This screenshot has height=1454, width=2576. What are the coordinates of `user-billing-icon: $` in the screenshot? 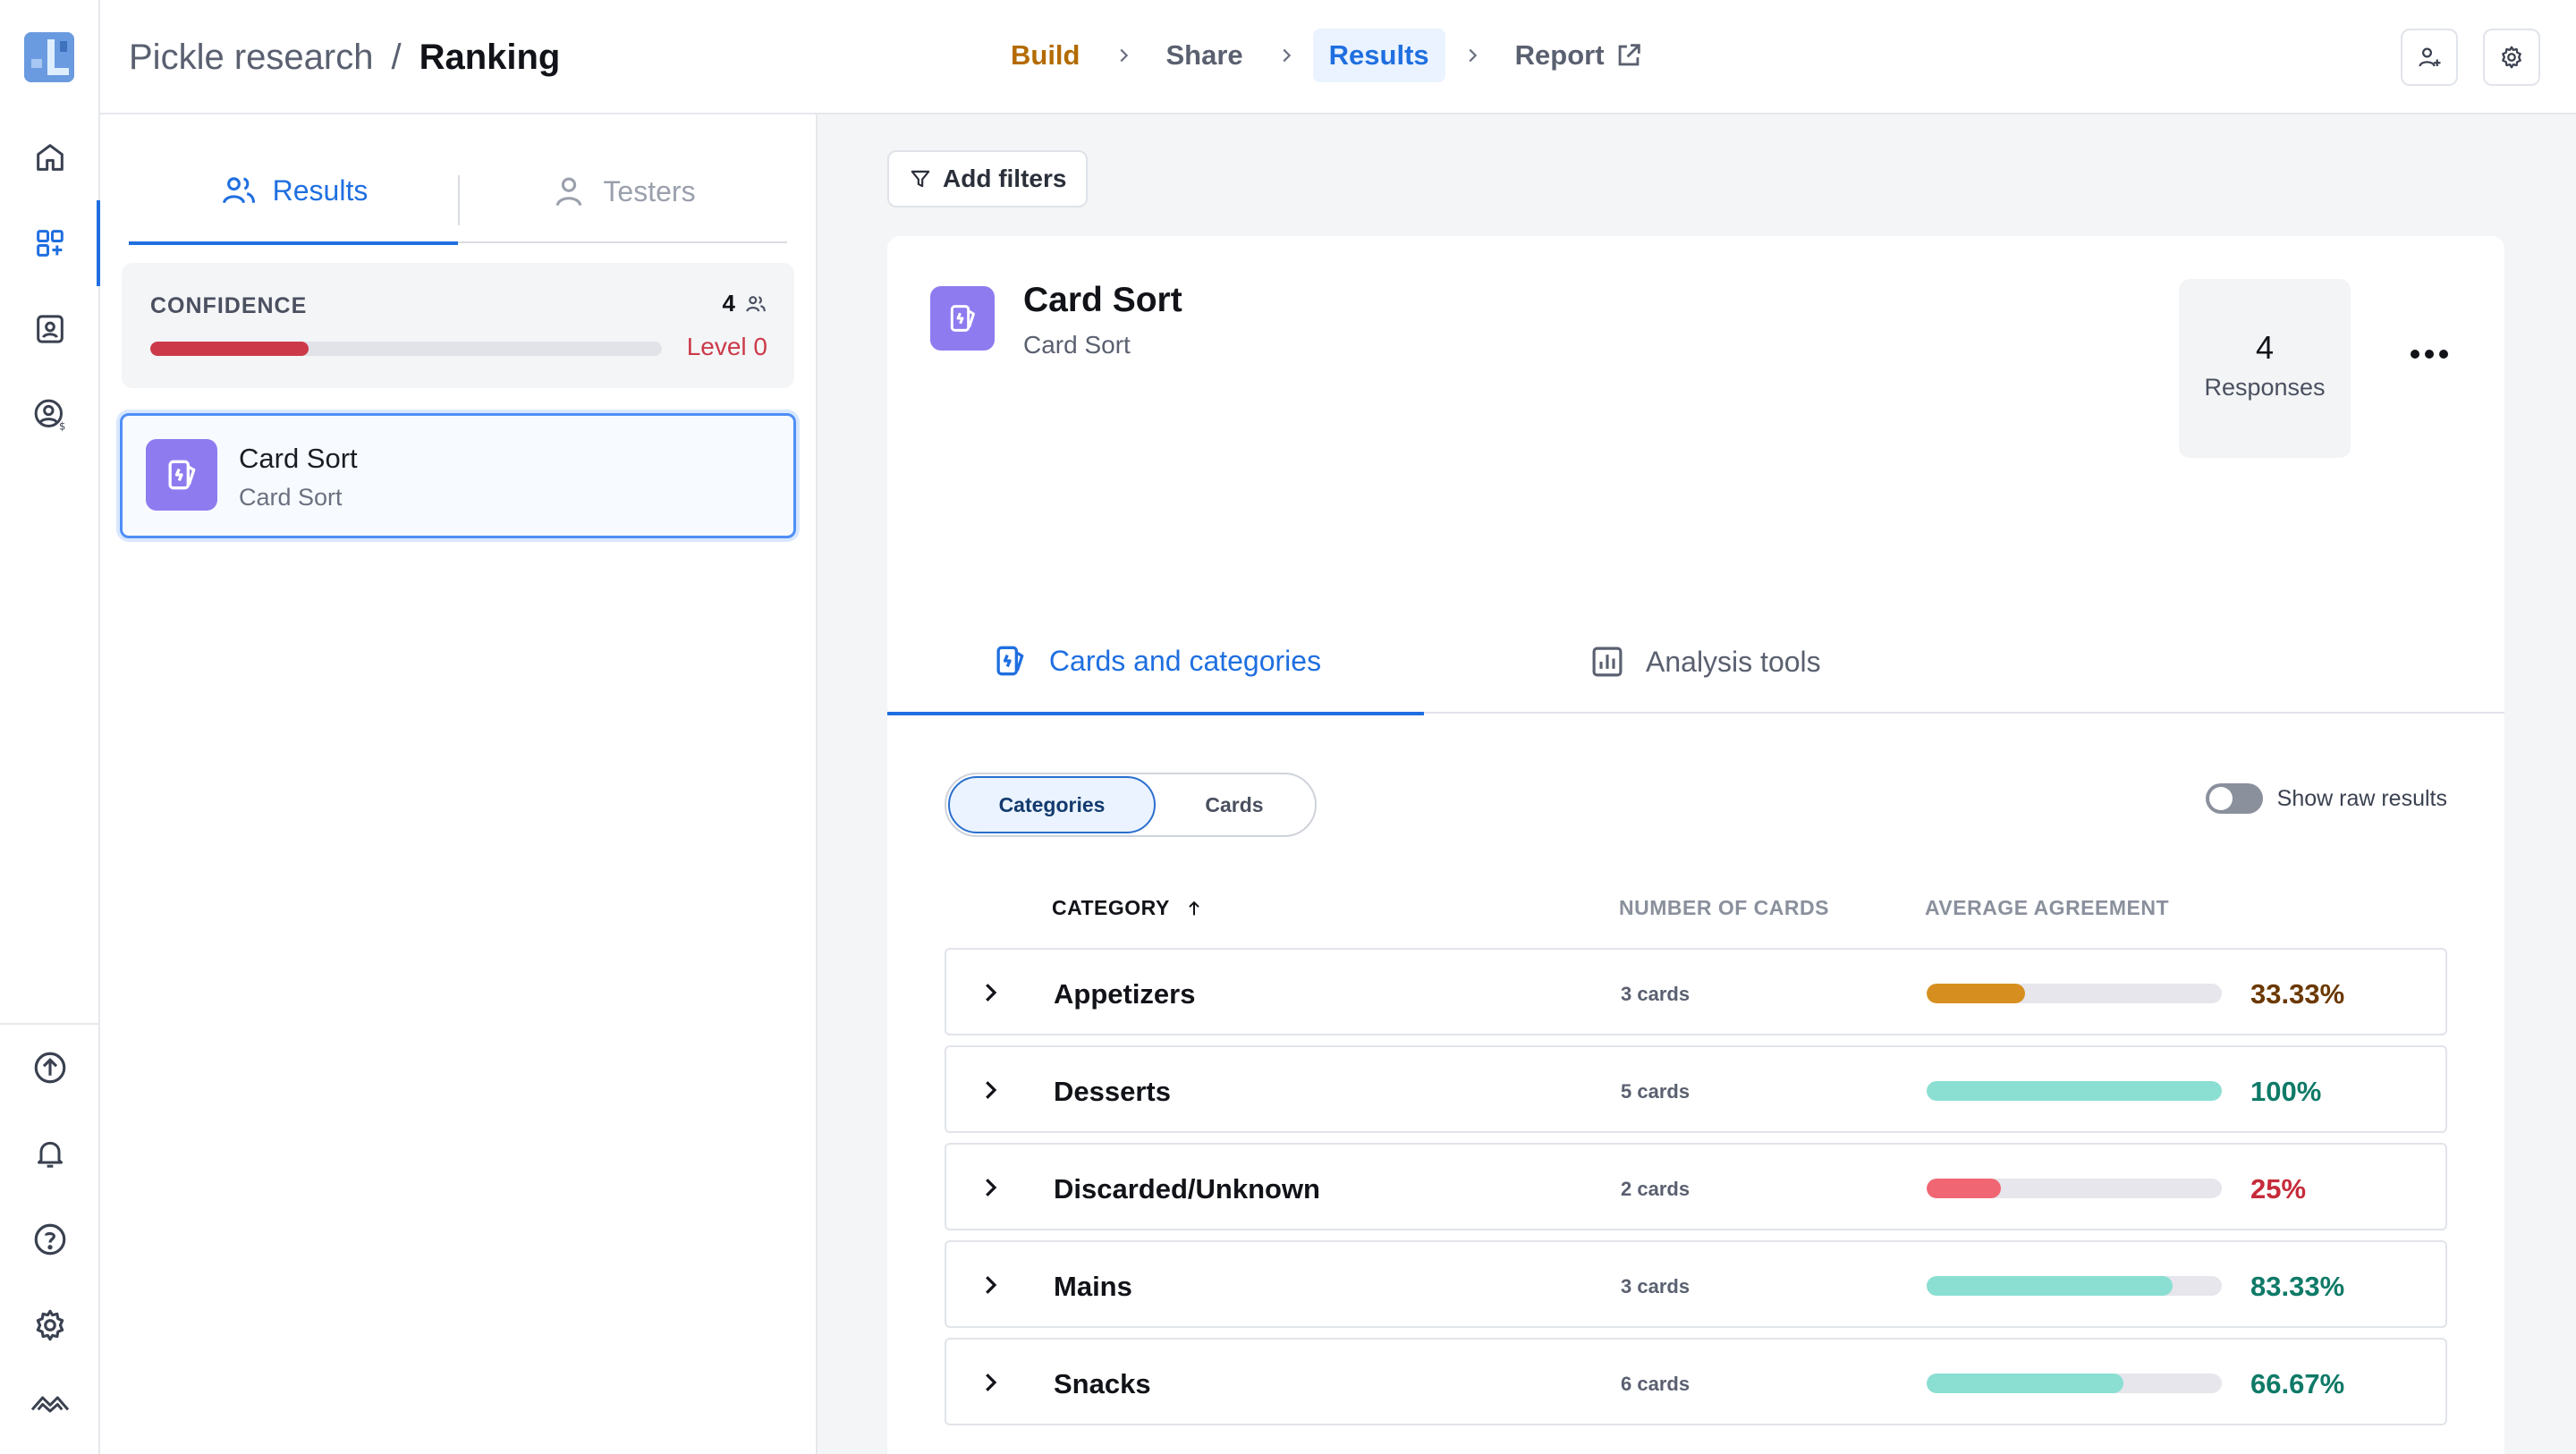 It's located at (50, 415).